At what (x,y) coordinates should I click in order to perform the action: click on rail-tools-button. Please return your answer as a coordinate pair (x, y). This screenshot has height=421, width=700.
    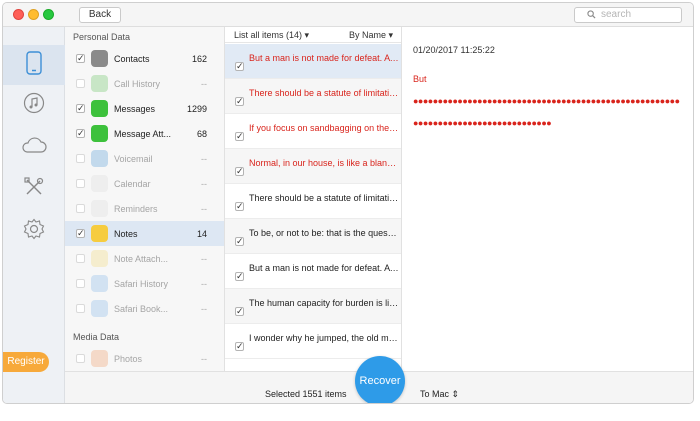
    Looking at the image, I should click on (34, 189).